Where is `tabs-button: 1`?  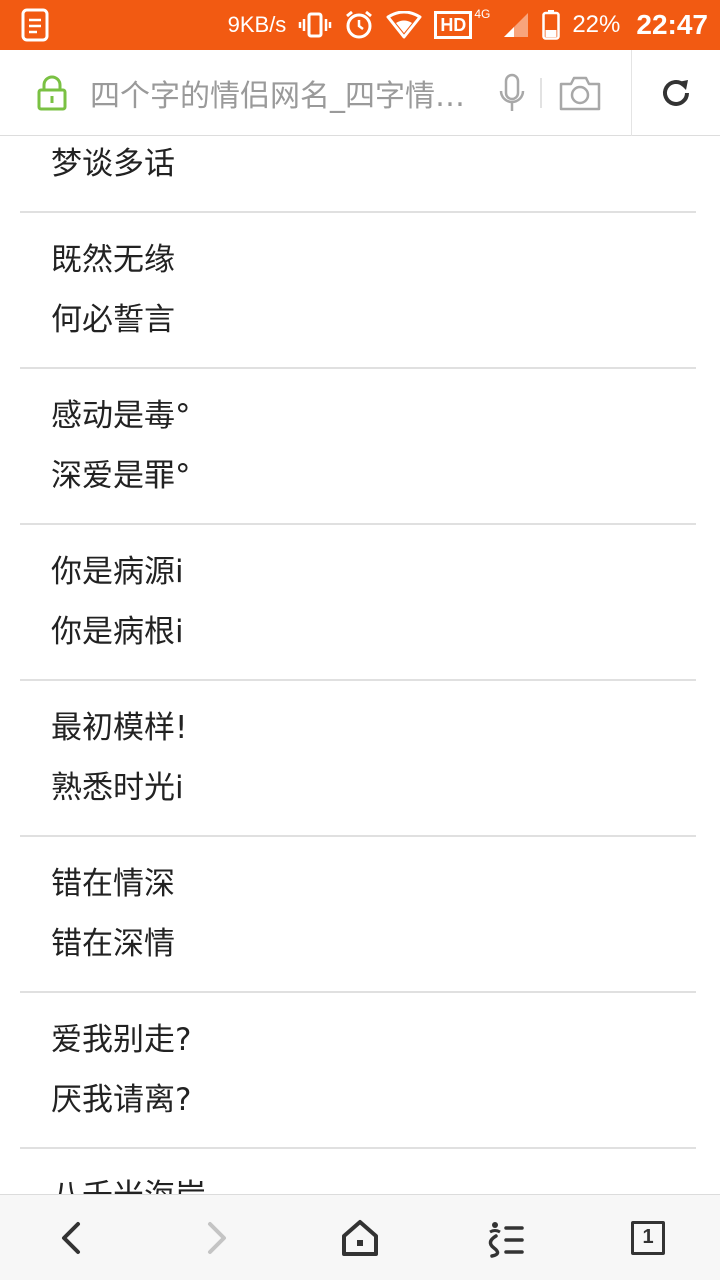
tabs-button: 1 is located at coordinates (648, 1237).